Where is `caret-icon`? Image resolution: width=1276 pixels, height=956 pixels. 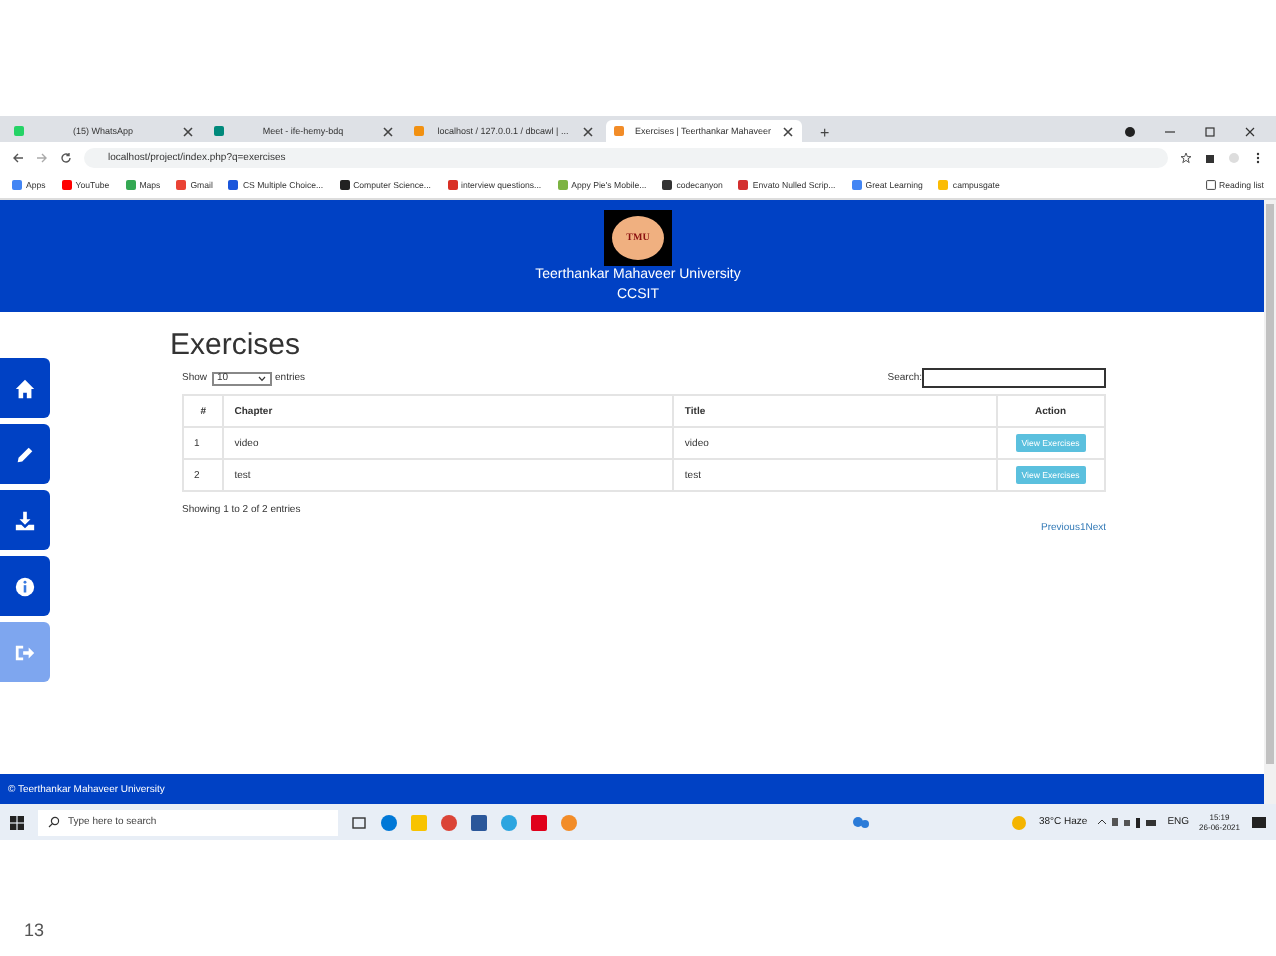
caret-icon is located at coordinates (261, 378).